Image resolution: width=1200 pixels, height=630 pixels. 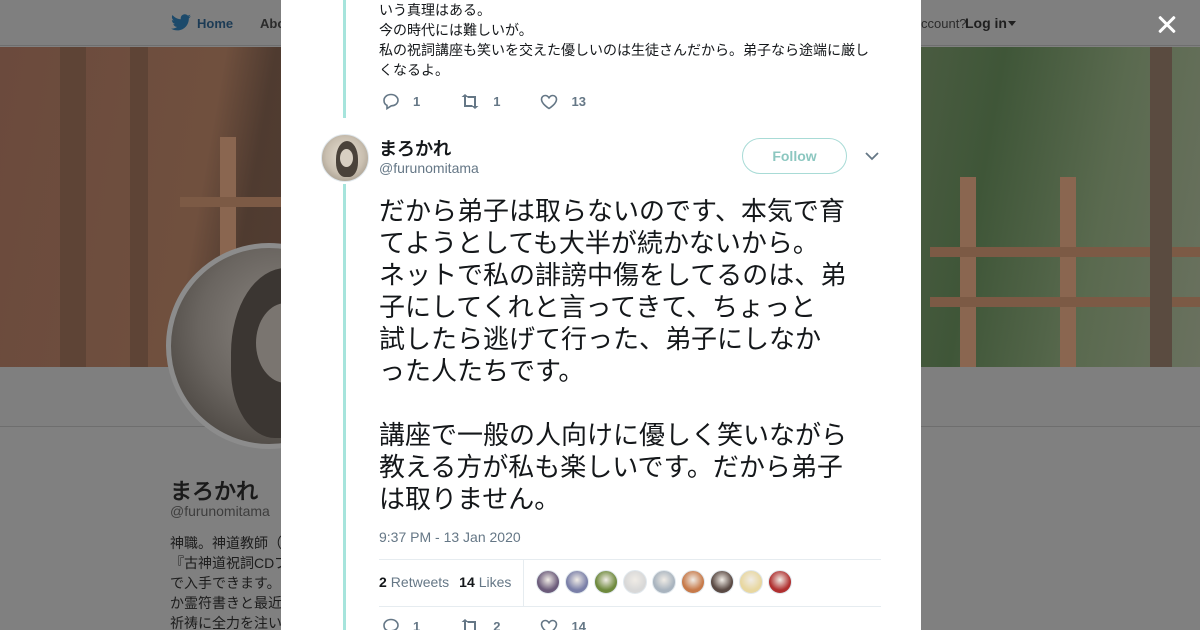 I want to click on previous-tweet-actions: 1 1 13, so click(x=504, y=101).